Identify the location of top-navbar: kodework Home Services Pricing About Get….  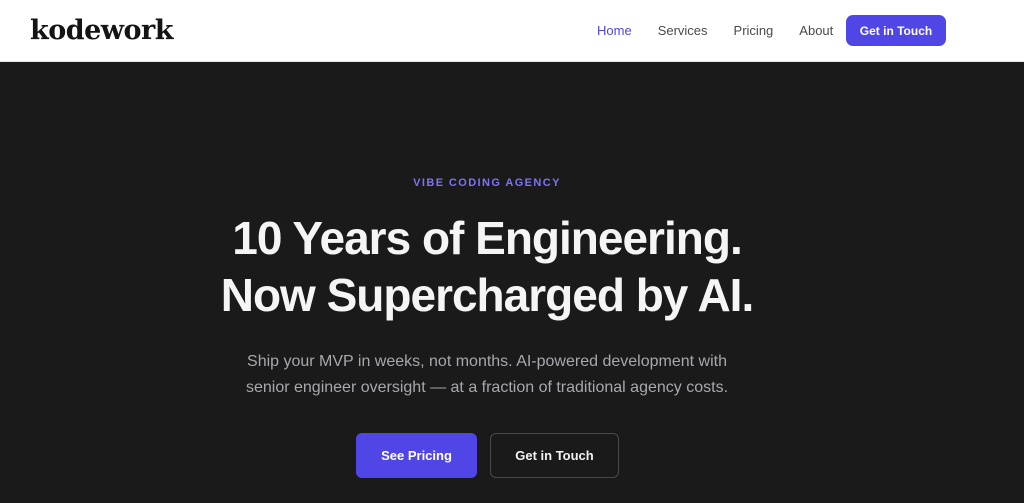
(512, 31).